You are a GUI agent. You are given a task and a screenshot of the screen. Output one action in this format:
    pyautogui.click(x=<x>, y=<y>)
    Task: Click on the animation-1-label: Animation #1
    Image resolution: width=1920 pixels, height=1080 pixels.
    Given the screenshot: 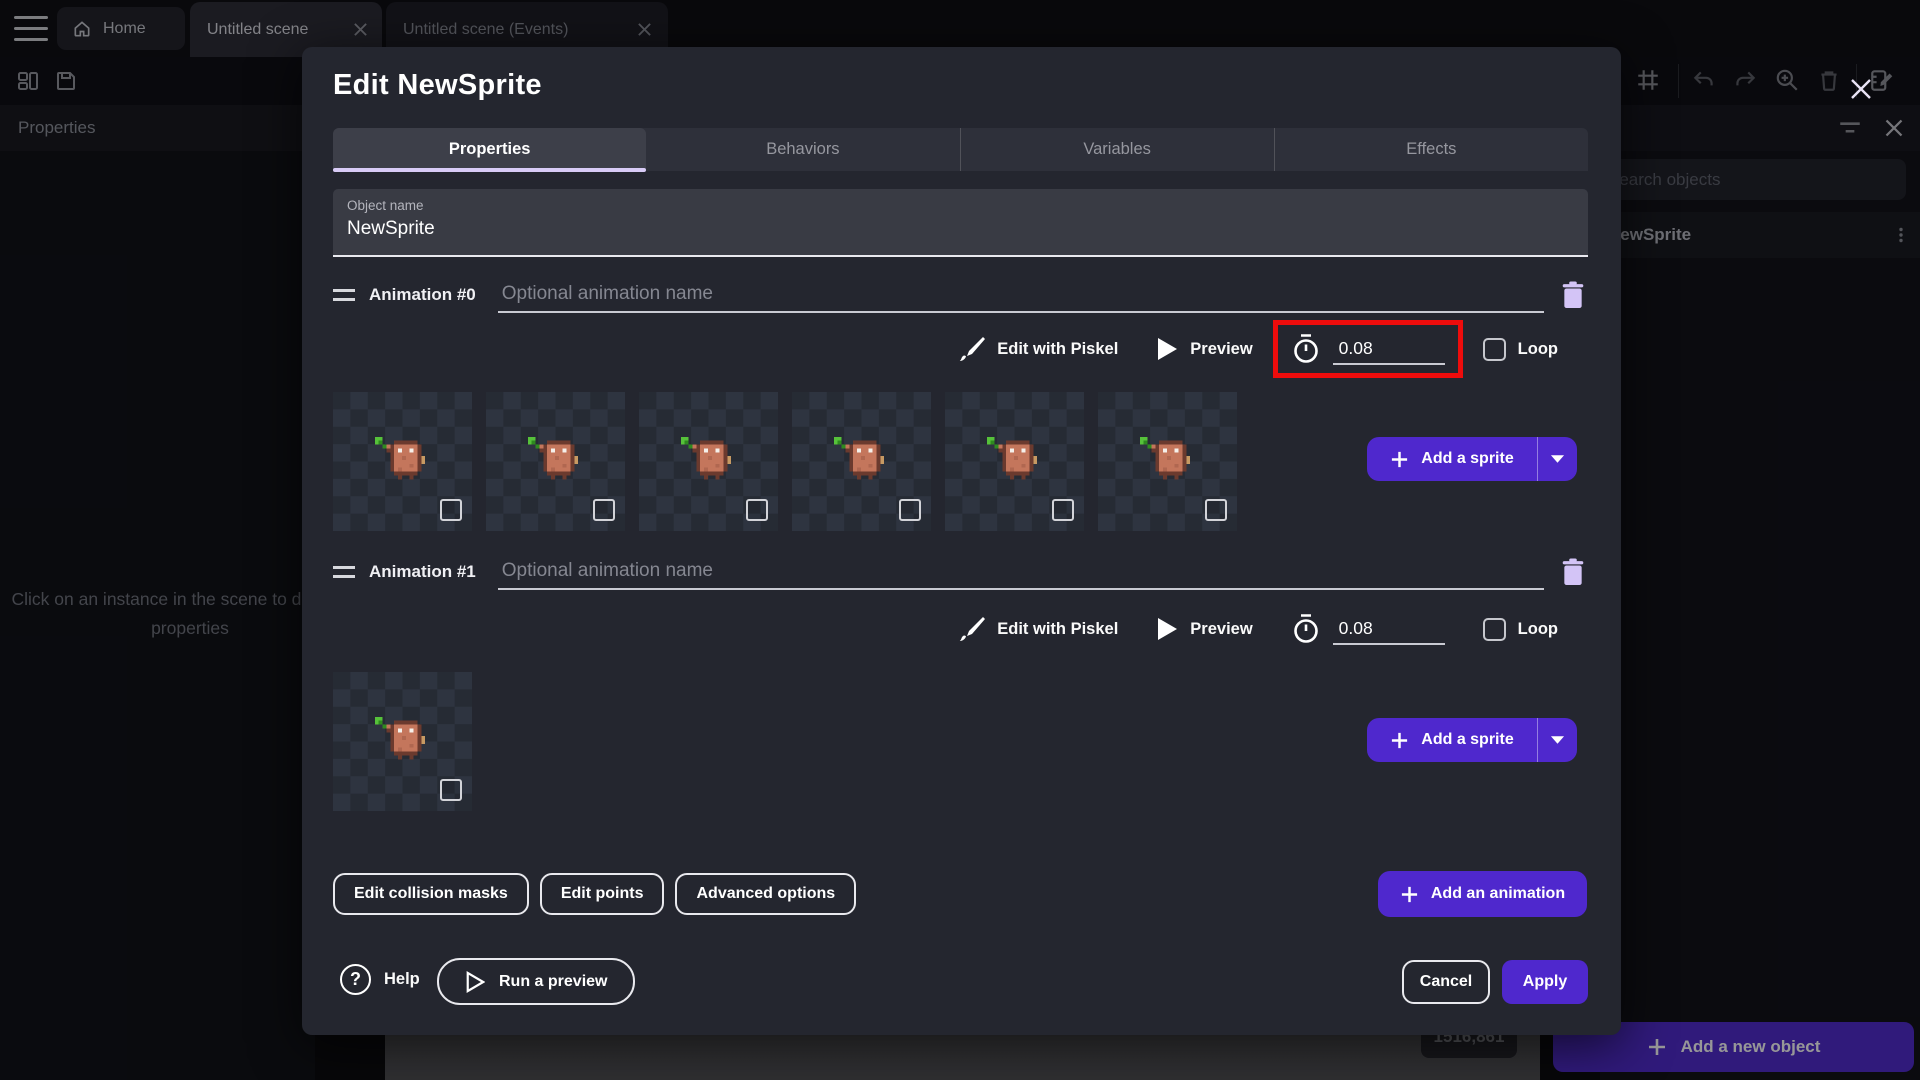 What is the action you would take?
    pyautogui.click(x=422, y=571)
    